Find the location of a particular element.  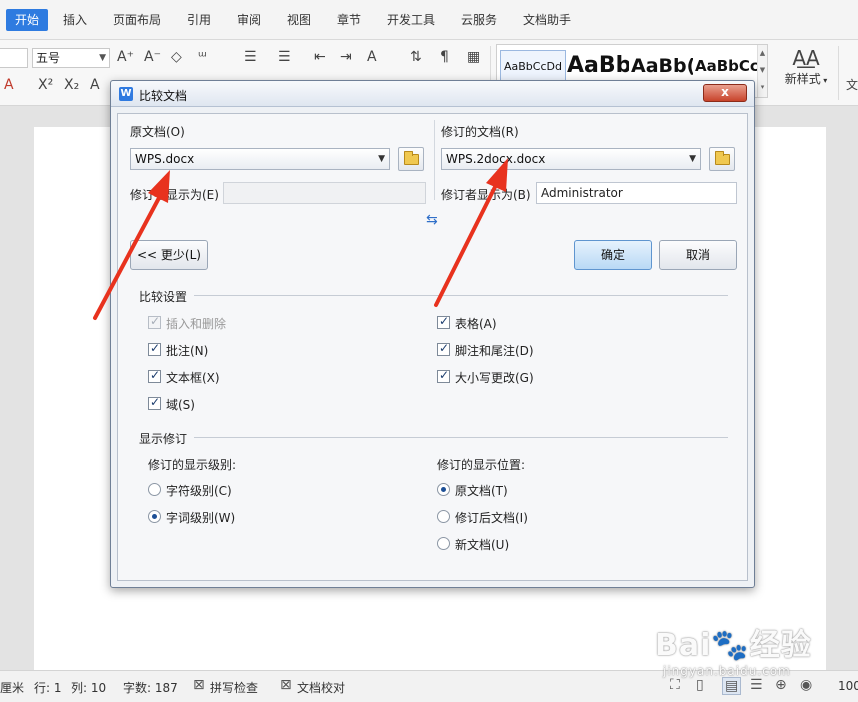

show-changes-title: 显示修订 is located at coordinates (163, 439).